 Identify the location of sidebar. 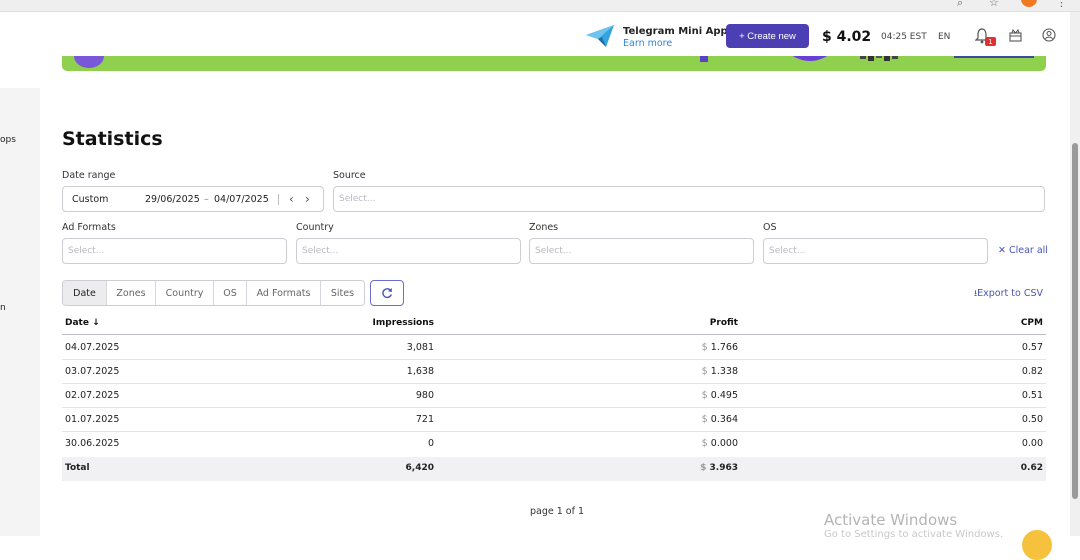
(20, 312).